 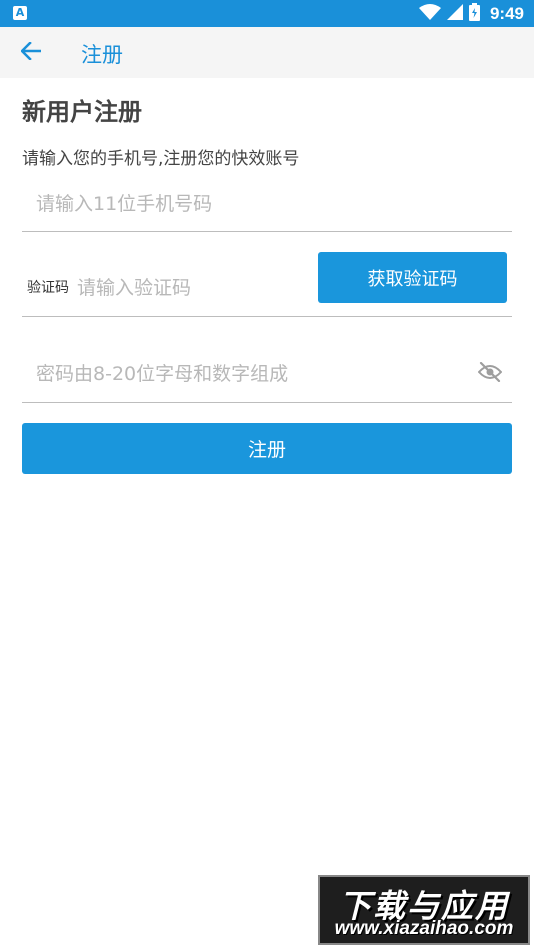 I want to click on app-bar: 注册, so click(x=267, y=52).